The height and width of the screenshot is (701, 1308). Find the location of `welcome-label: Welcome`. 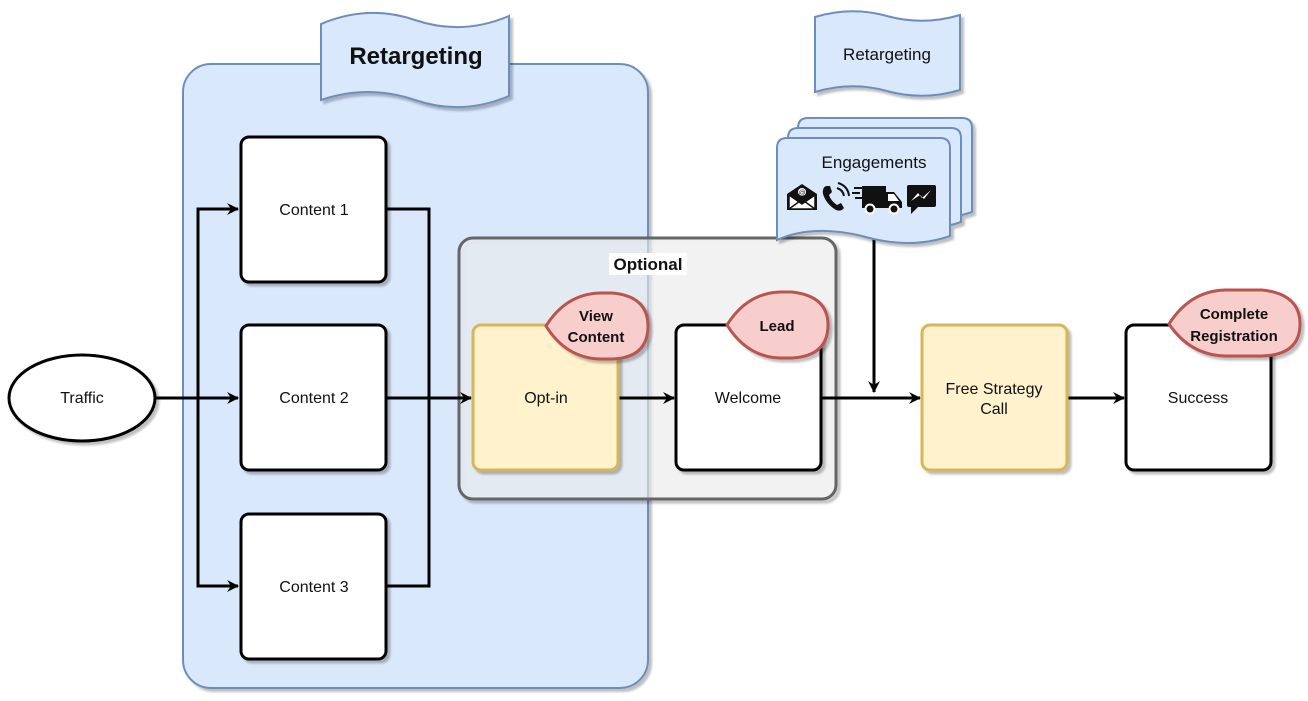

welcome-label: Welcome is located at coordinates (748, 398).